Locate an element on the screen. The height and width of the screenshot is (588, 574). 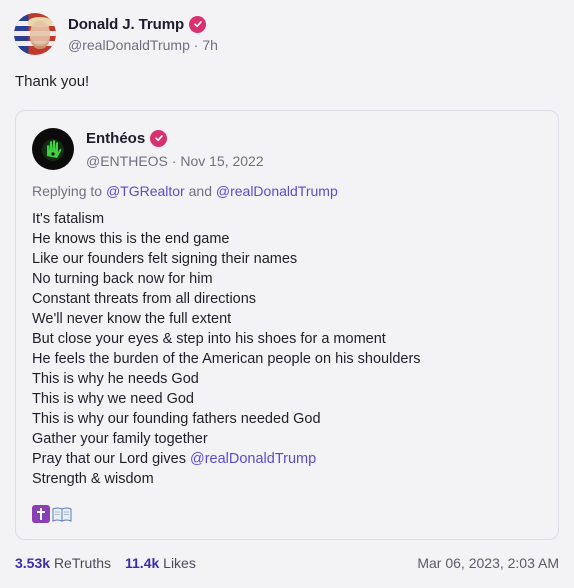
quoted-text-line: Gather your family together is located at coordinates (120, 439).